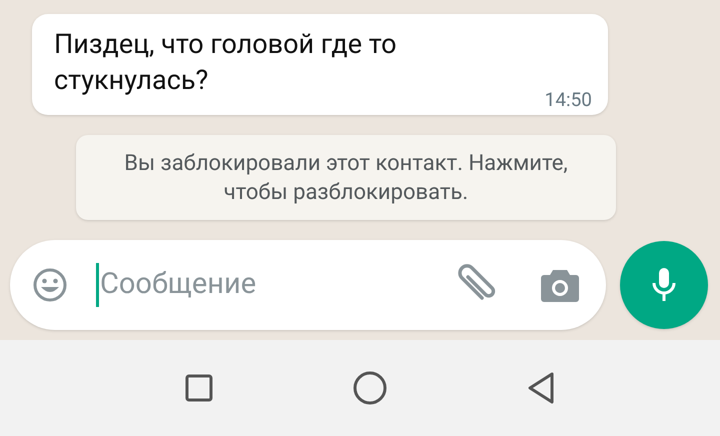  Describe the element at coordinates (272, 285) in the screenshot. I see `message-input: Сообщение` at that location.